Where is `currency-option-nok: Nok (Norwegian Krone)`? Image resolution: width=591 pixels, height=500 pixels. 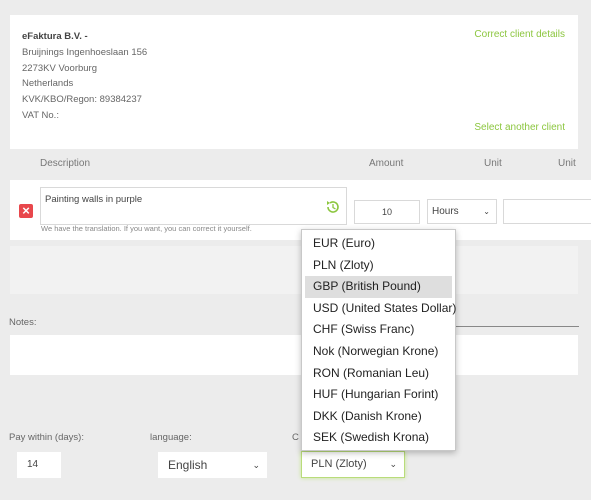 currency-option-nok: Nok (Norwegian Krone) is located at coordinates (378, 352).